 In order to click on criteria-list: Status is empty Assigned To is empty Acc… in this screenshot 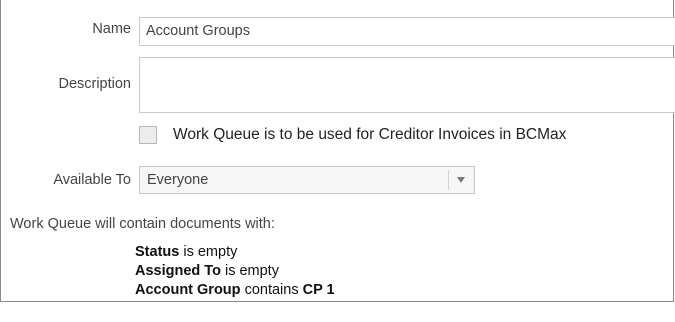, I will do `click(235, 271)`.